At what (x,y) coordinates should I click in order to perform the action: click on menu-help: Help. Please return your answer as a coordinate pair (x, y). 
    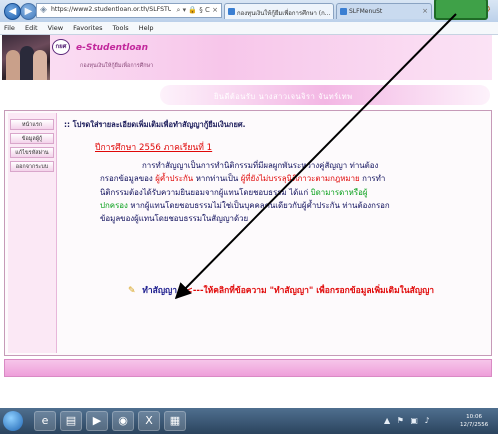
    Looking at the image, I should click on (146, 28).